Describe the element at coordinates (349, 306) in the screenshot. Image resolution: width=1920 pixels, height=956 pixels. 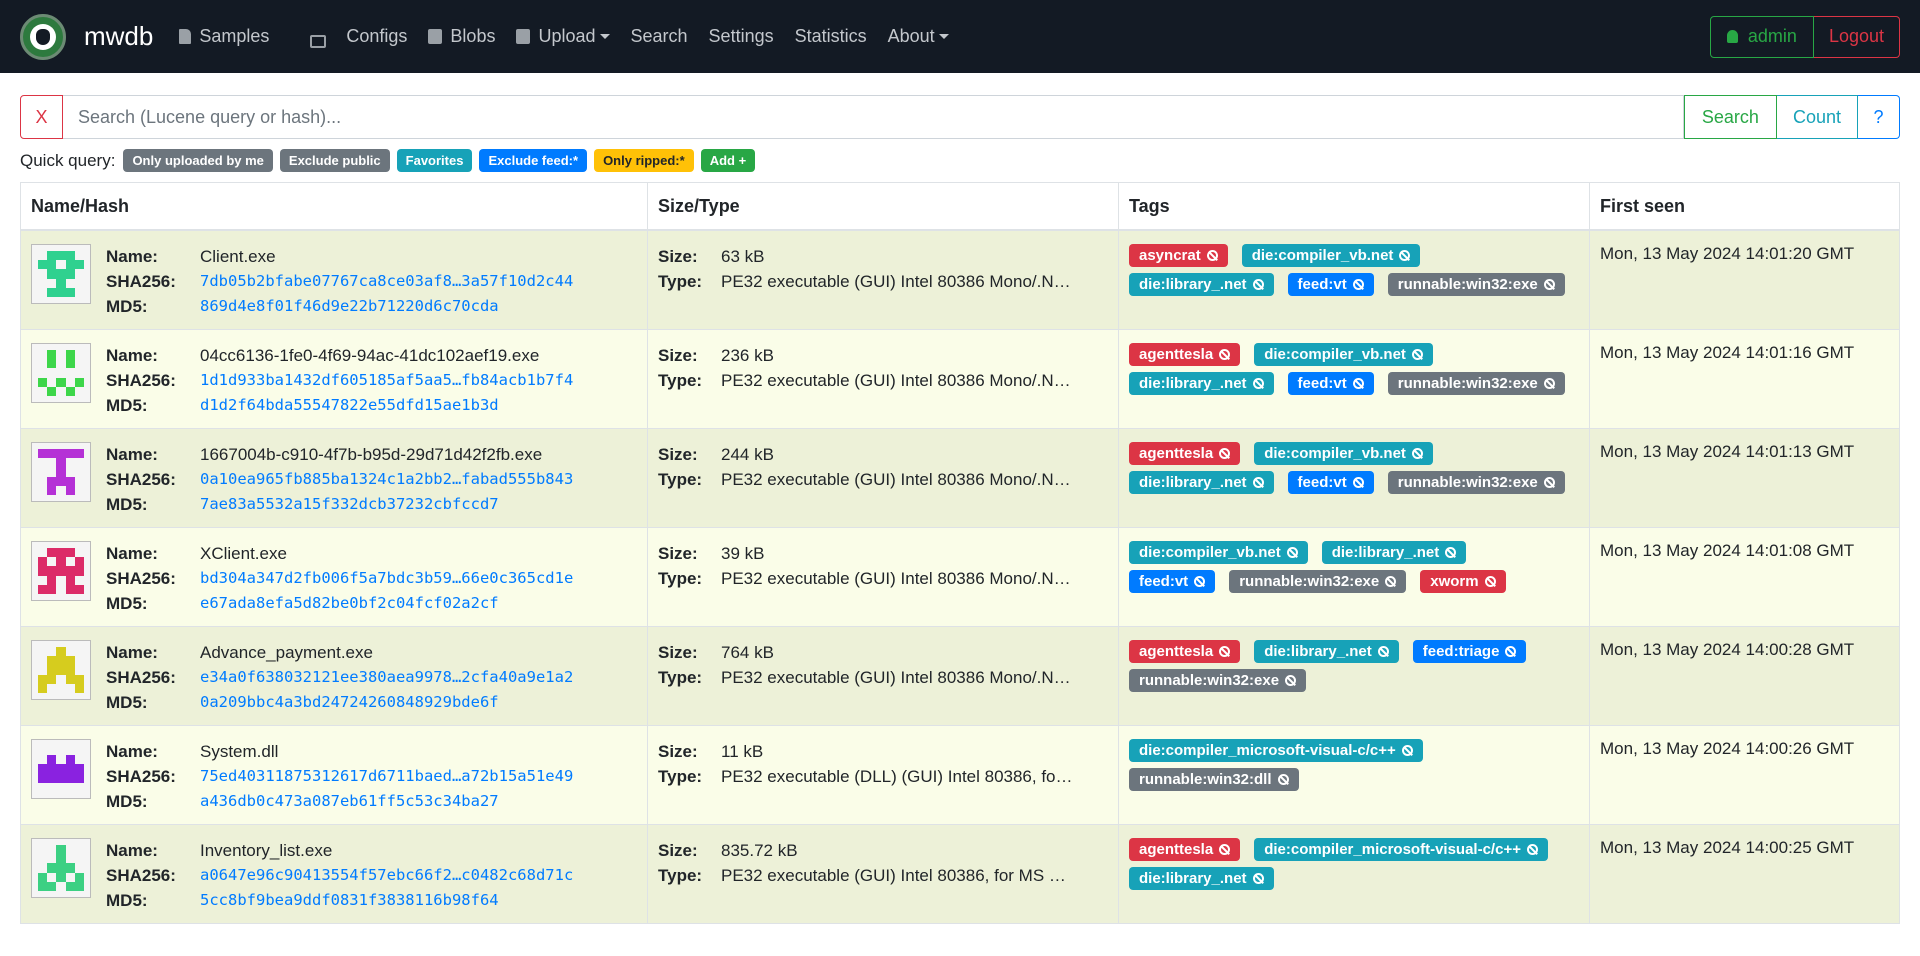
I see `md5-link: 869d4e8f01f46d9e22b71220d6c70cda` at that location.